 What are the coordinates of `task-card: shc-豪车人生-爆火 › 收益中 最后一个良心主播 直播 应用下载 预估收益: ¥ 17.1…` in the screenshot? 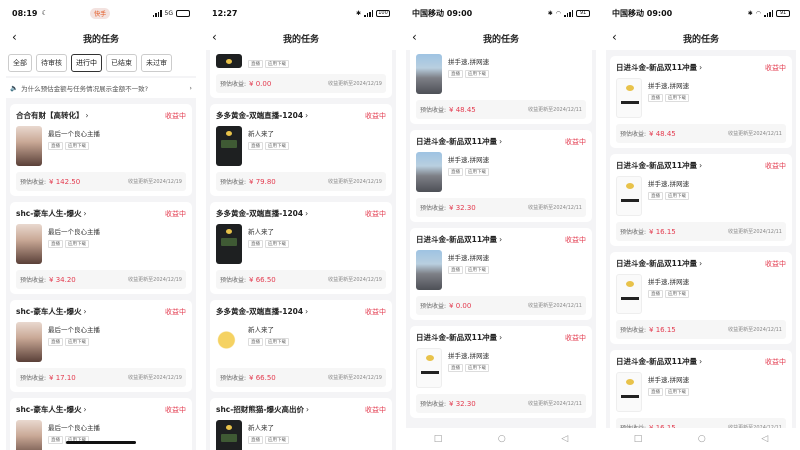 It's located at (101, 346).